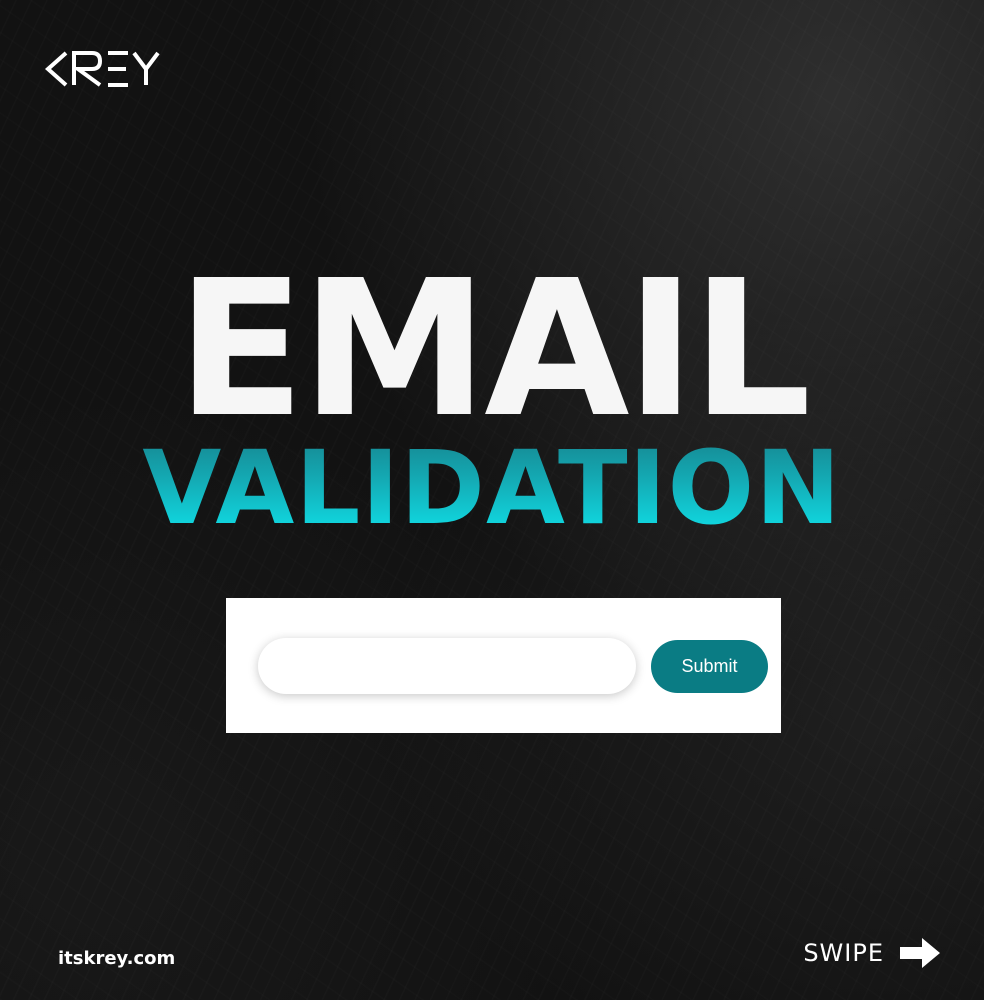 The width and height of the screenshot is (984, 1000). Describe the element at coordinates (709, 666) in the screenshot. I see `submit-button: Submit` at that location.